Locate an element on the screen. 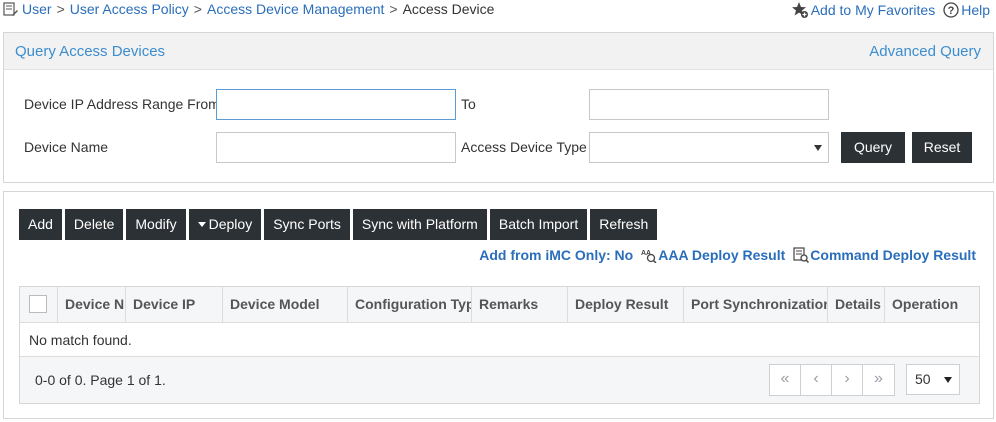 The height and width of the screenshot is (422, 996). favorite-star-icon is located at coordinates (799, 10).